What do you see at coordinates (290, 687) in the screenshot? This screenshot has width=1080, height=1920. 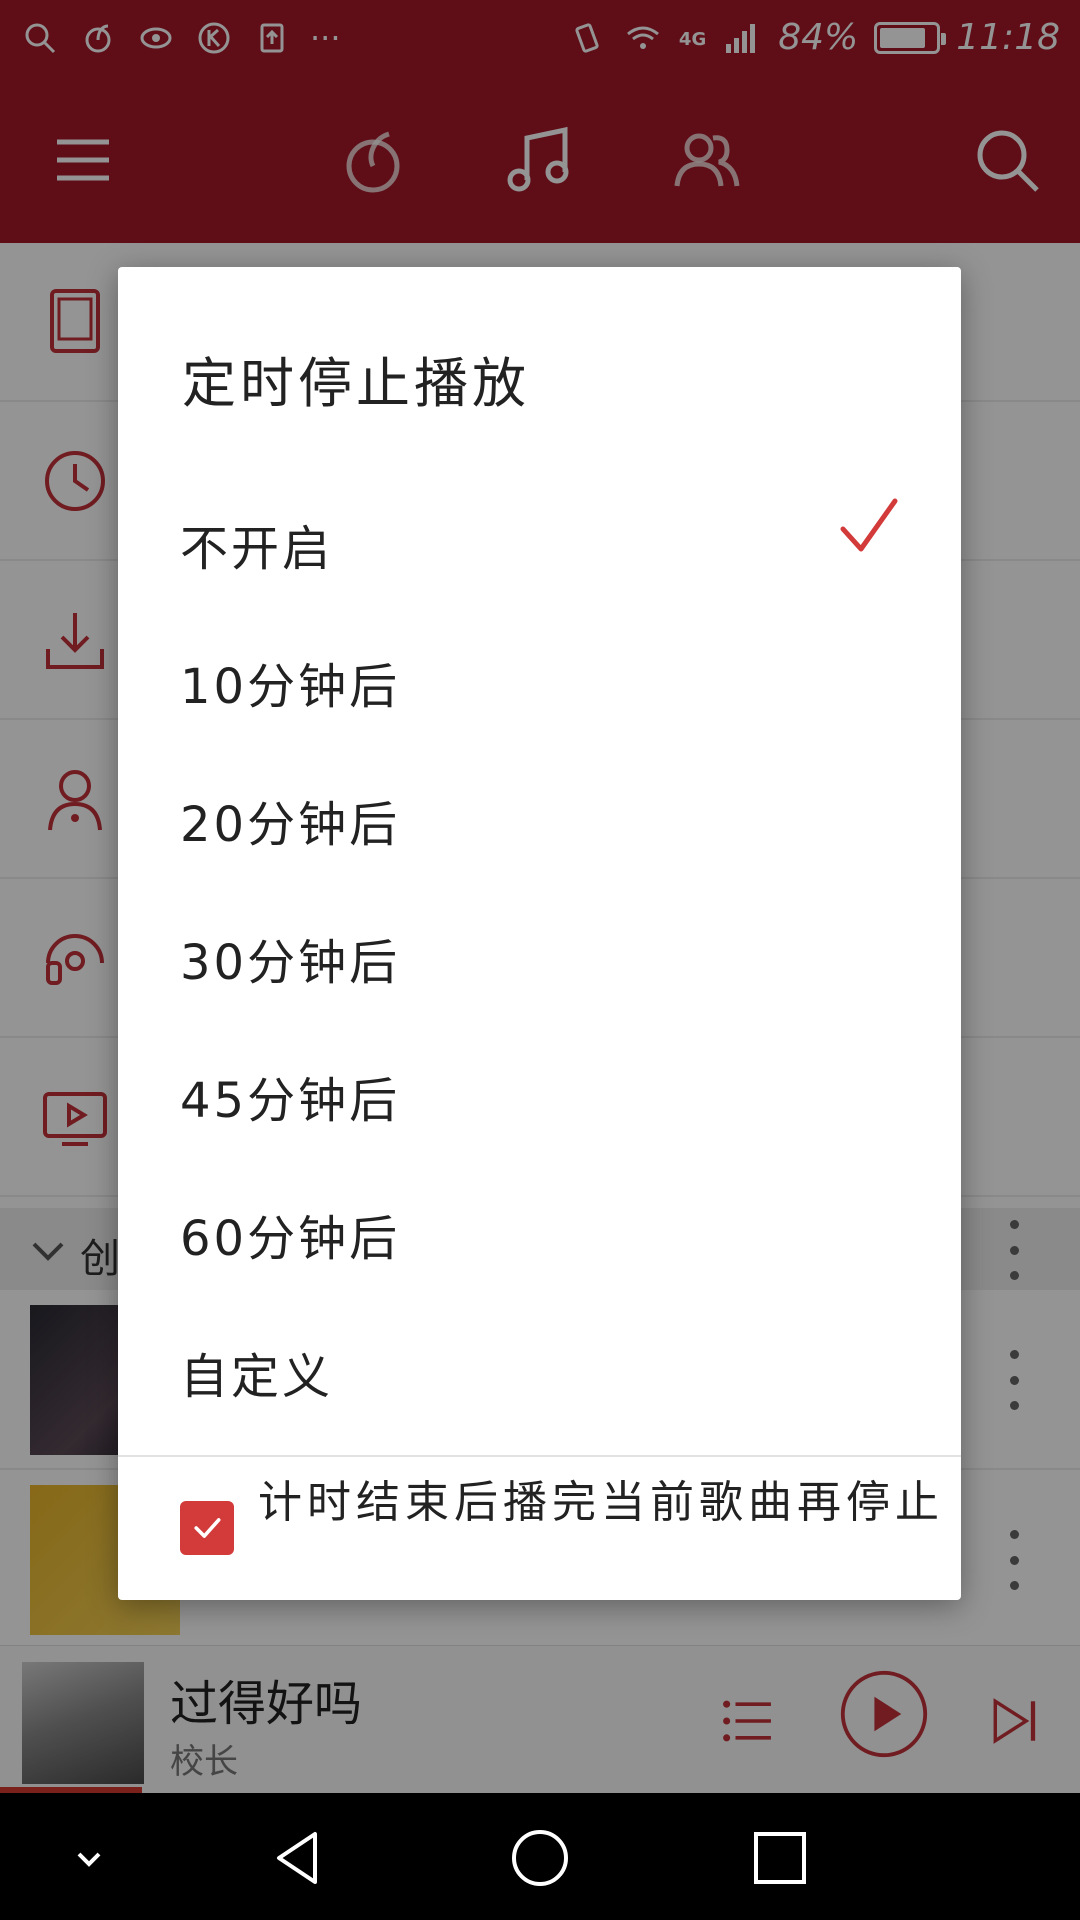 I see `option-label: 10分钟后` at bounding box center [290, 687].